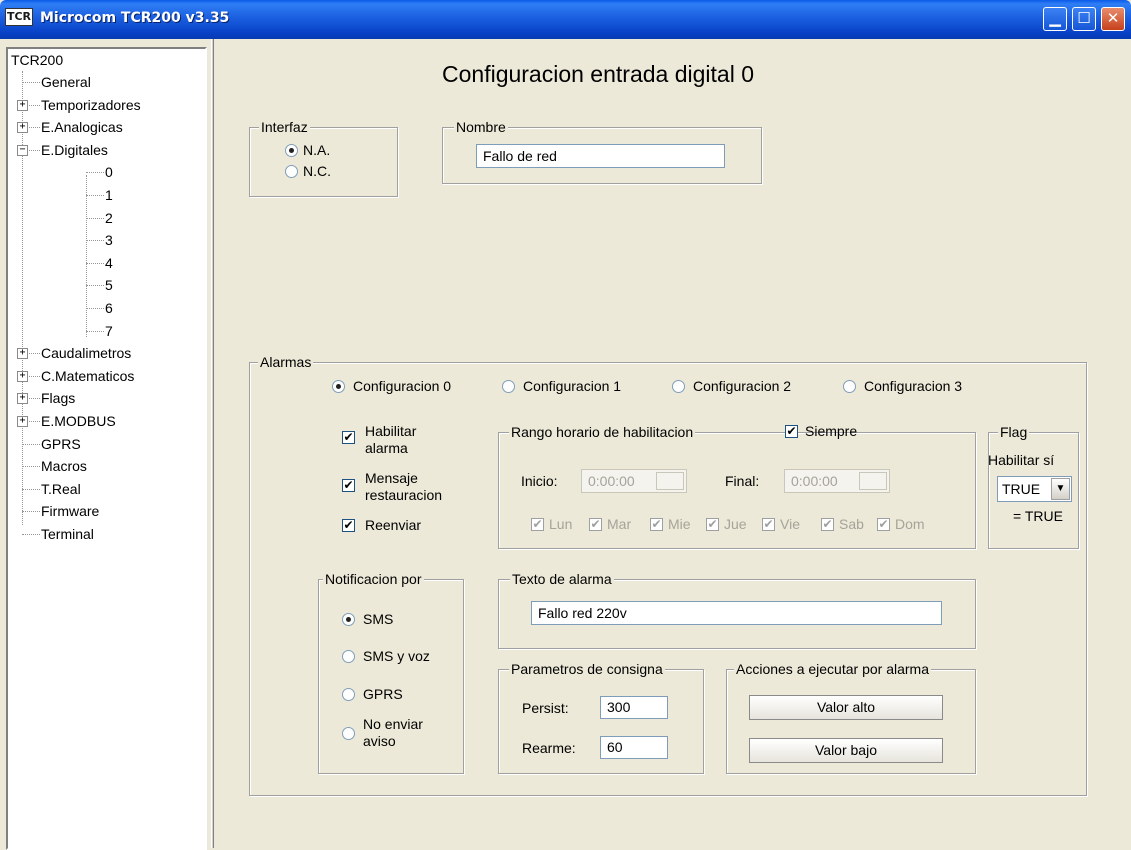 The height and width of the screenshot is (850, 1131). What do you see at coordinates (602, 432) in the screenshot?
I see `rango-horario-legend: Rango horario de habilitacion` at bounding box center [602, 432].